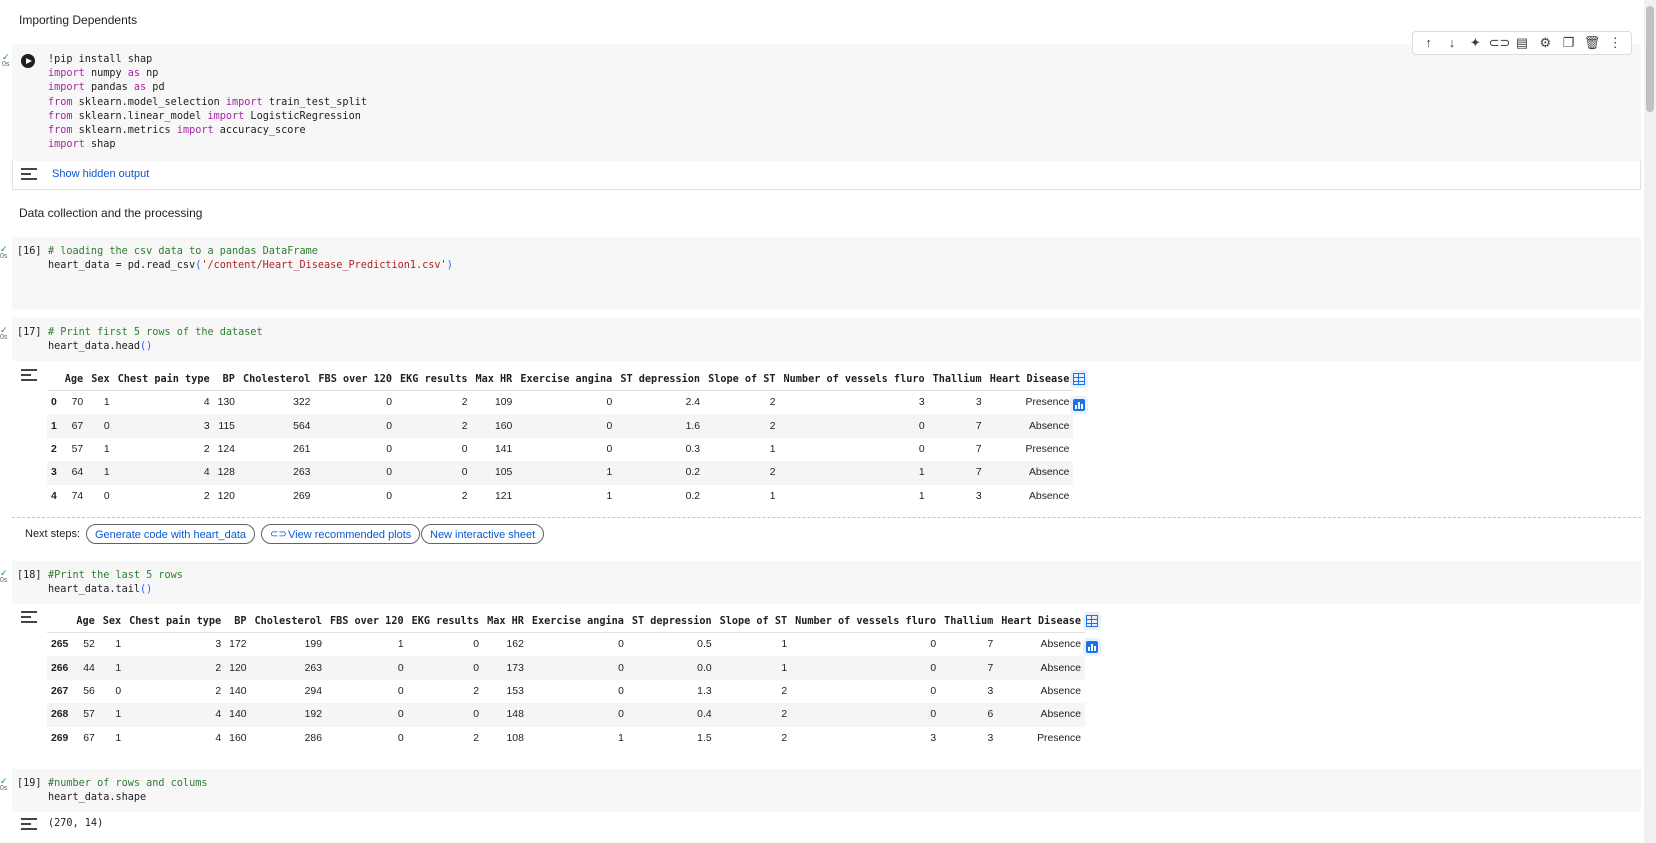 This screenshot has height=843, width=1656. What do you see at coordinates (288, 715) in the screenshot?
I see `table-cell: 192` at bounding box center [288, 715].